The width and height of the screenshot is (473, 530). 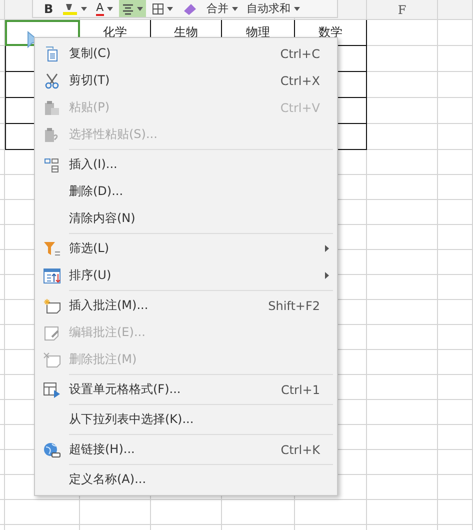 What do you see at coordinates (186, 389) in the screenshot?
I see `menu-item: 设置单元格格式(F)... Ctrl+1` at bounding box center [186, 389].